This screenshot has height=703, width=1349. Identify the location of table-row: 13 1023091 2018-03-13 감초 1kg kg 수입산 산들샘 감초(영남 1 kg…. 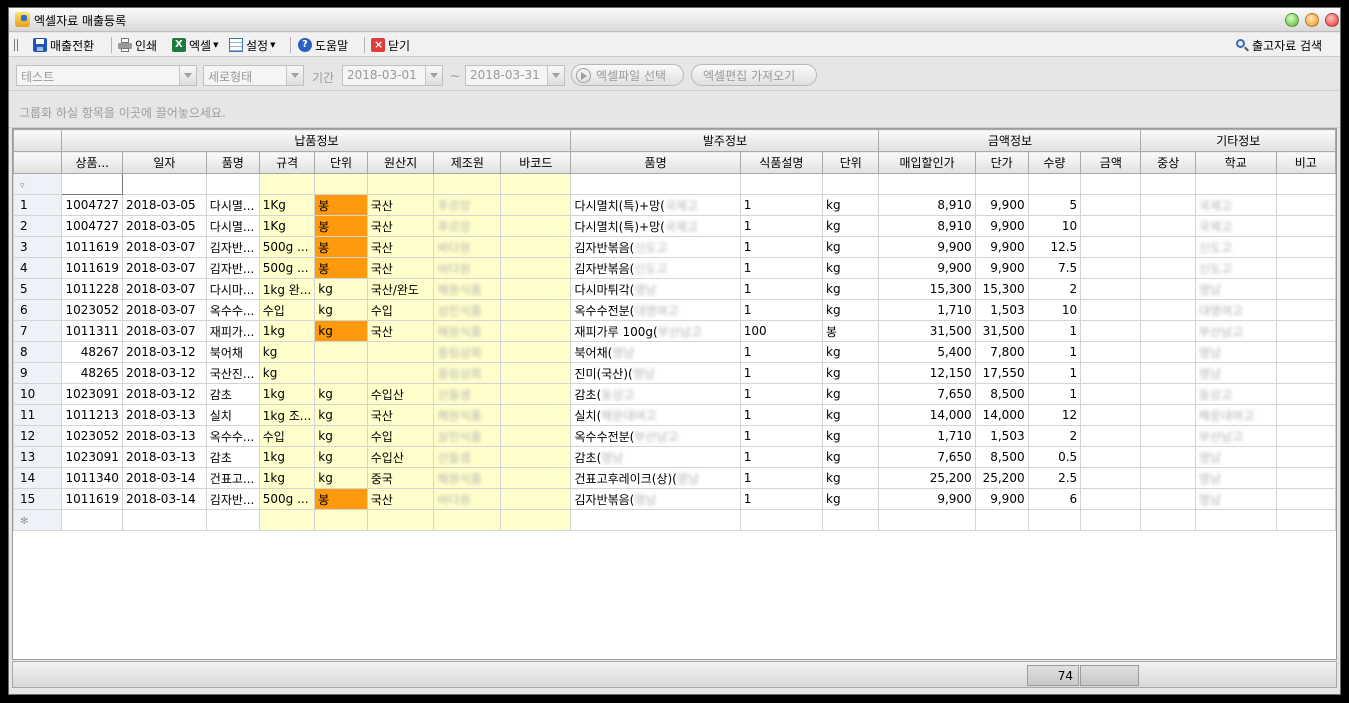
(674, 457).